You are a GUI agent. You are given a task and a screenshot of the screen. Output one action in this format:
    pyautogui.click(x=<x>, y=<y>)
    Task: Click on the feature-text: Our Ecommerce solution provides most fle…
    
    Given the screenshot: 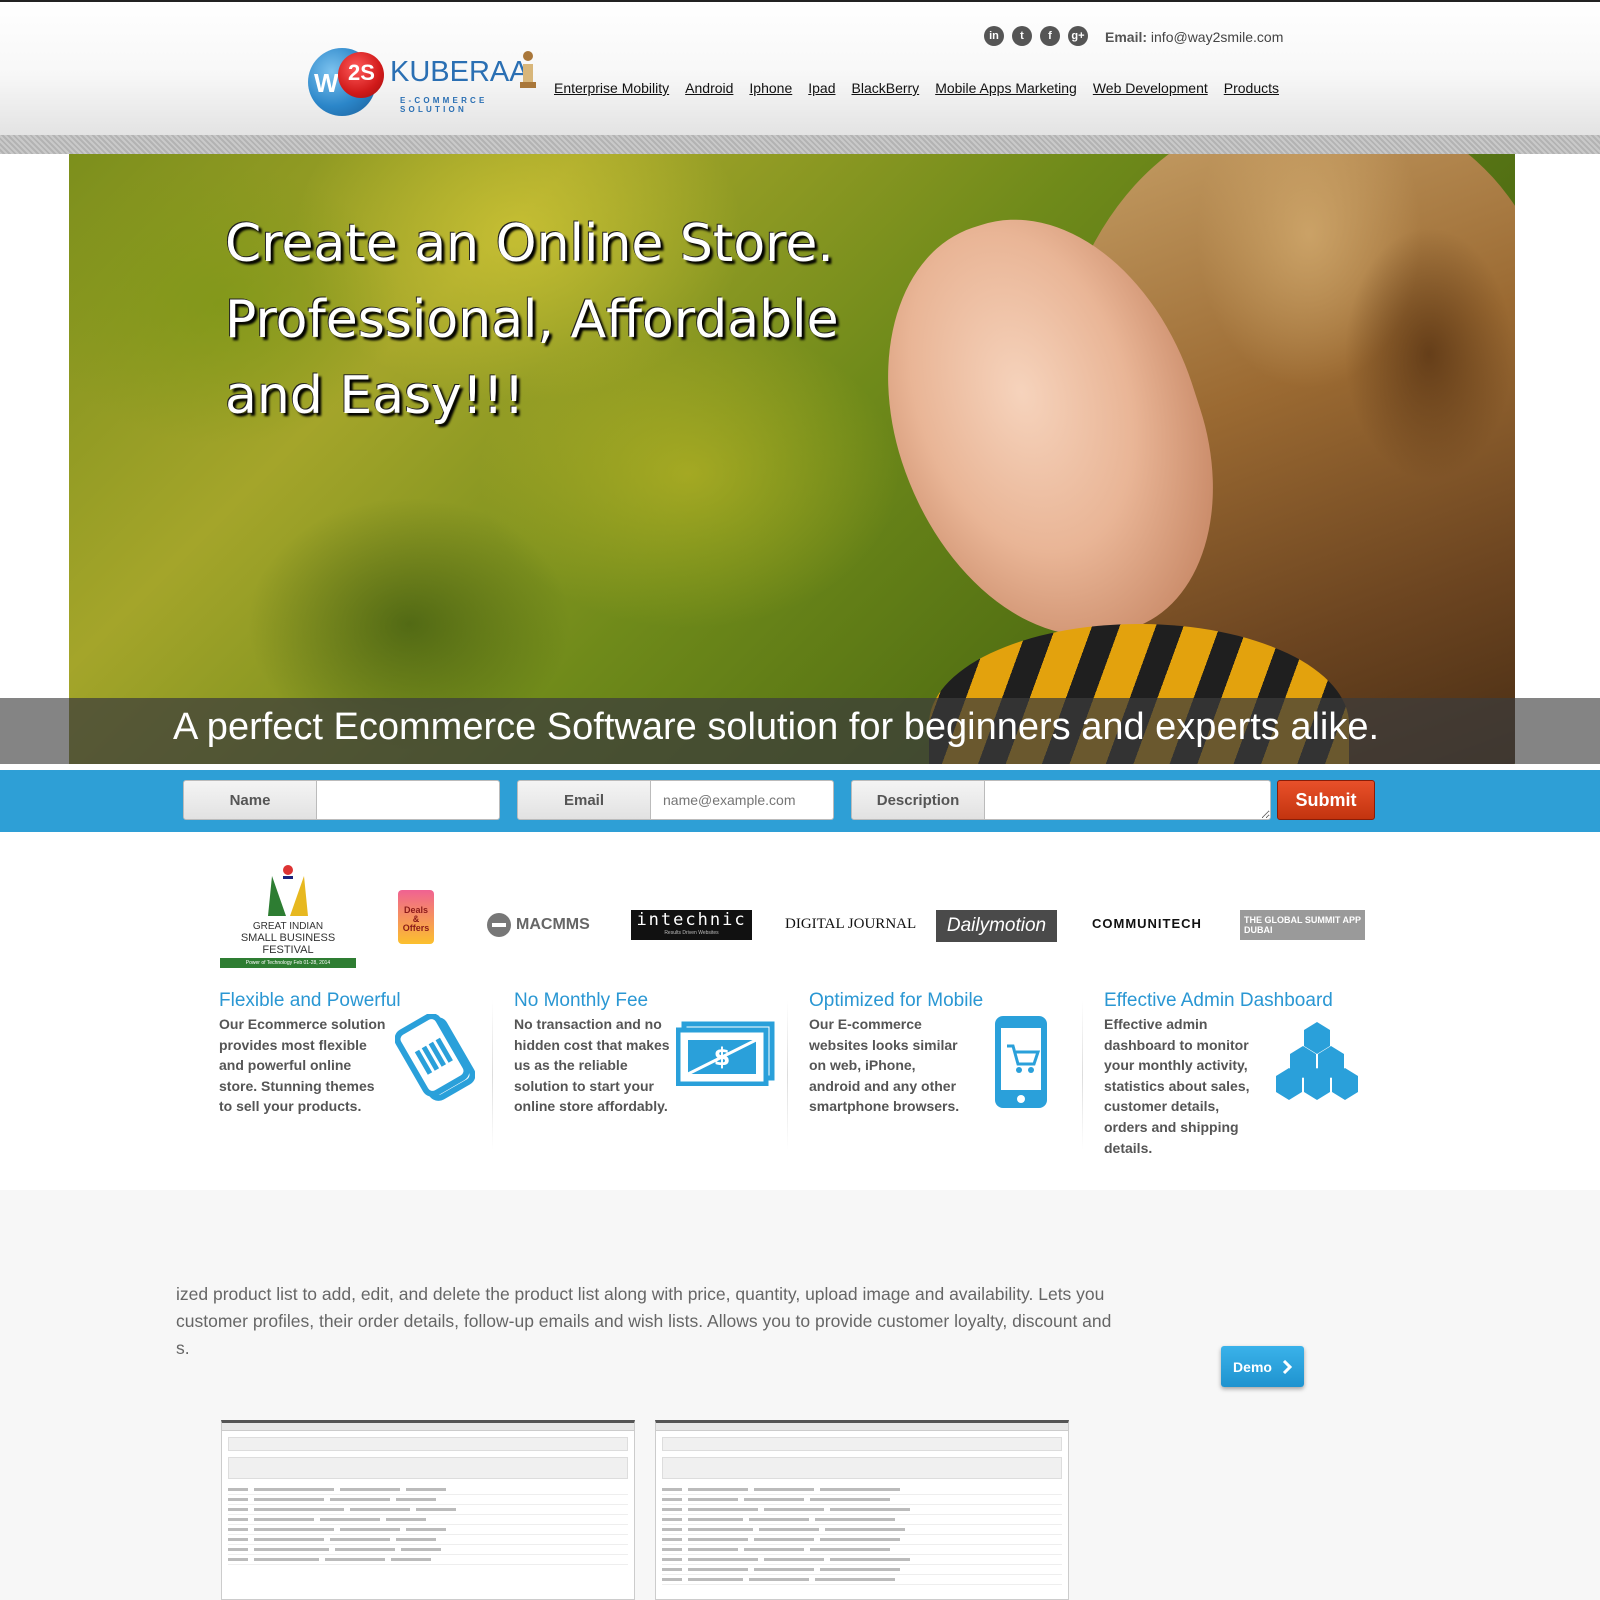 What is the action you would take?
    pyautogui.click(x=302, y=1065)
    